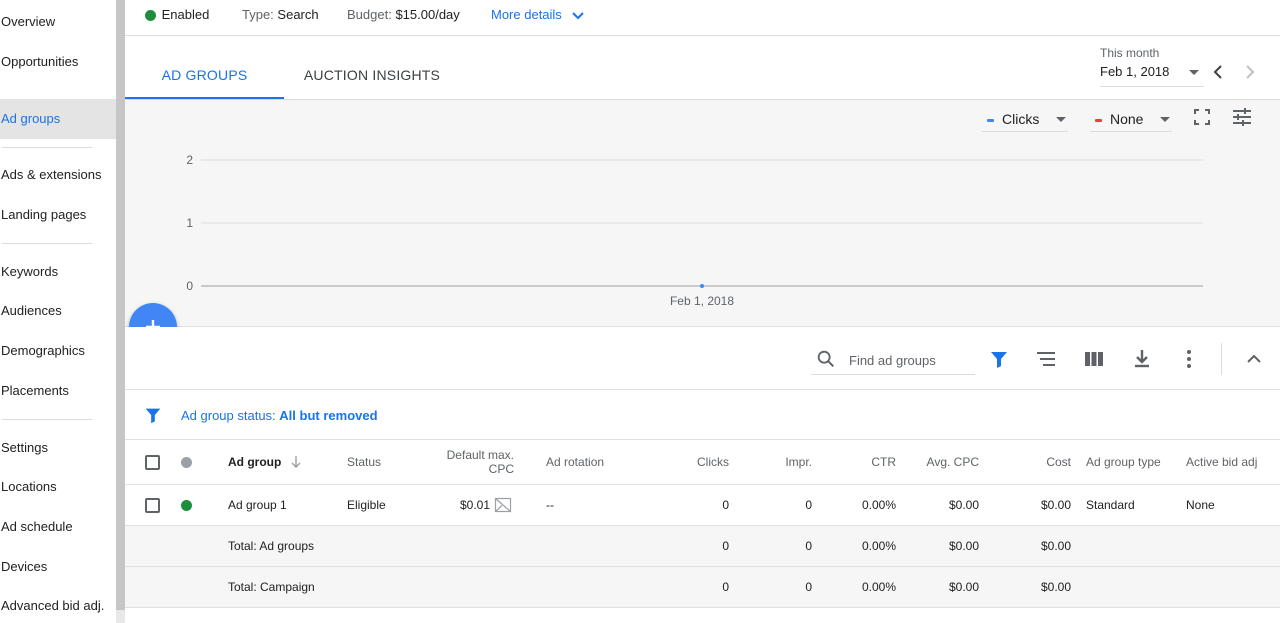 The image size is (1280, 623). Describe the element at coordinates (1135, 71) in the screenshot. I see `date-range-value: Feb 1, 2018` at that location.